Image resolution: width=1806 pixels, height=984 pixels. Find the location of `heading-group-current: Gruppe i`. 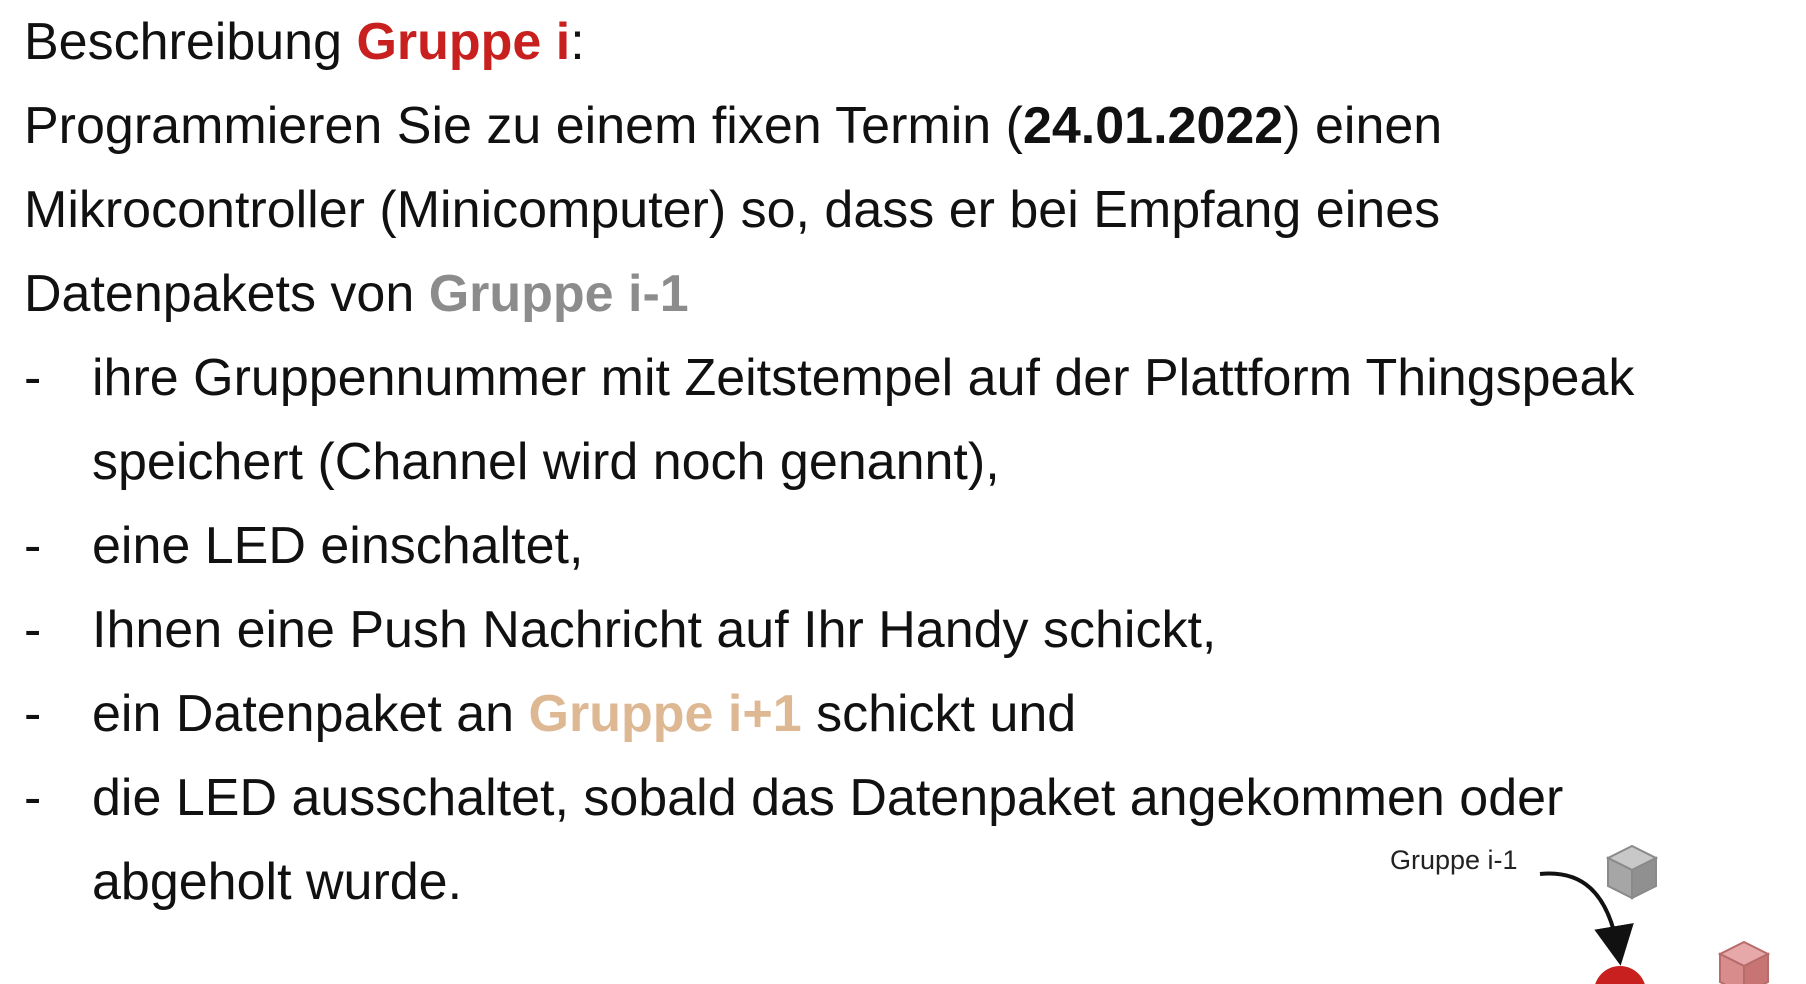

heading-group-current: Gruppe i is located at coordinates (463, 42).